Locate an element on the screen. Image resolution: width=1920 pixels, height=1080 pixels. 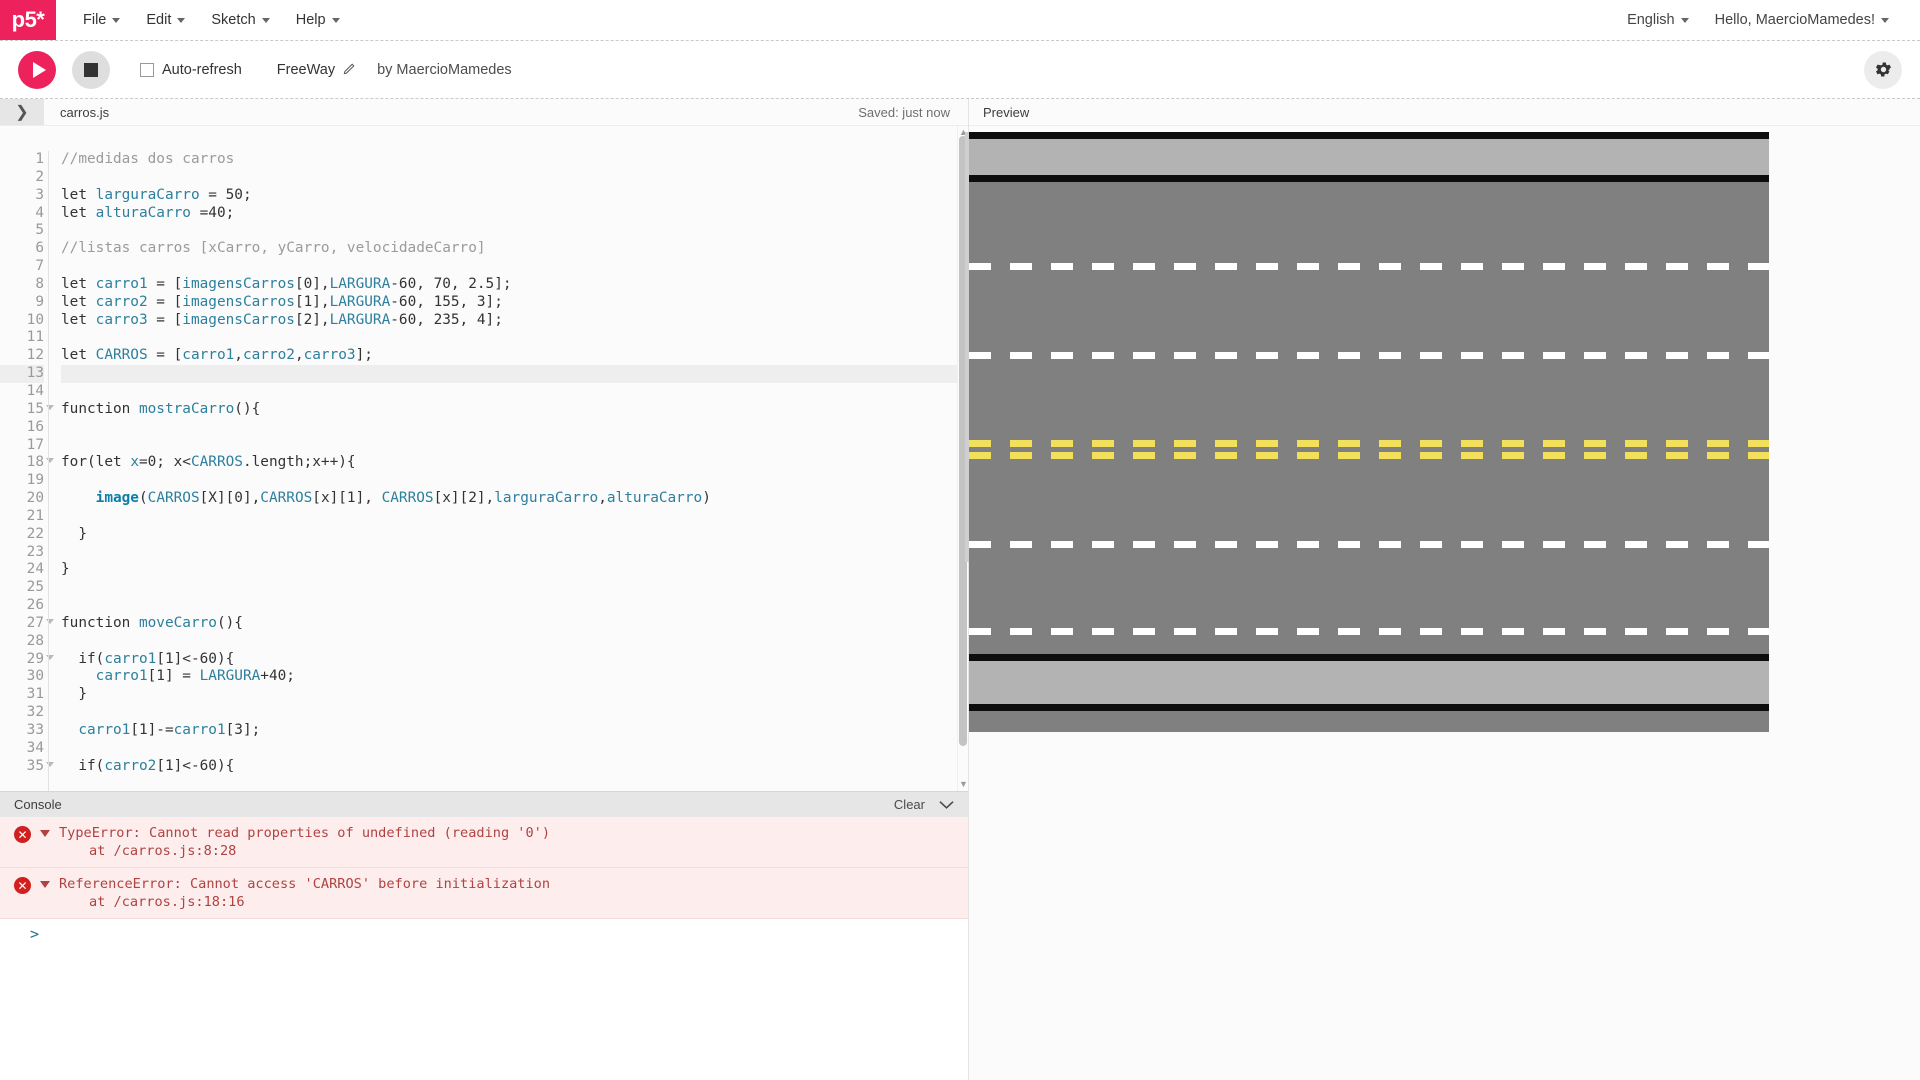
code-token: CARROS is located at coordinates (173, 498).